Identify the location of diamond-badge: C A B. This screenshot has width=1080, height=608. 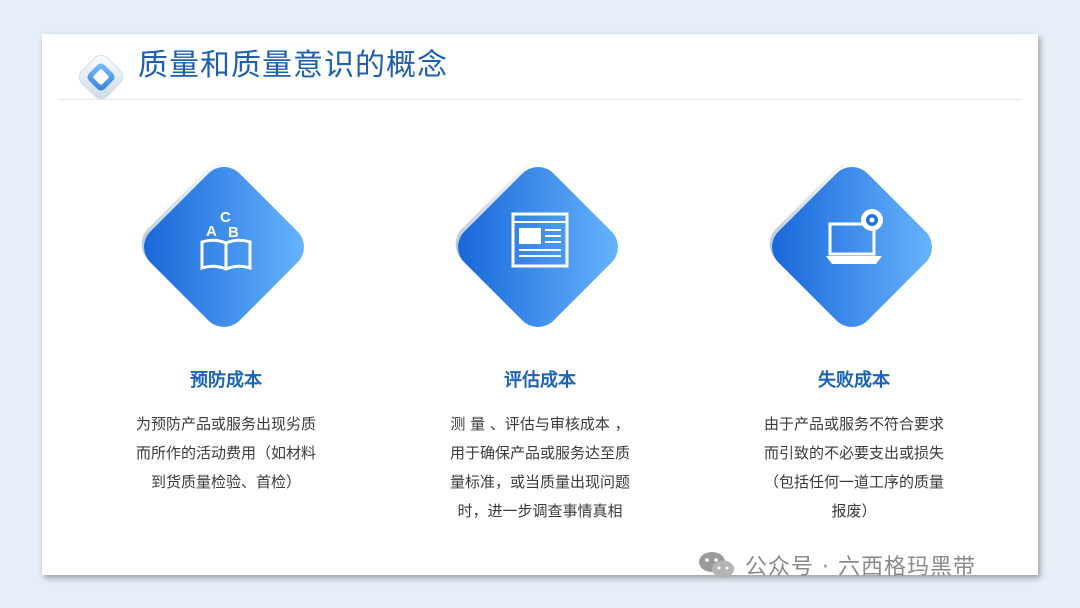
(226, 242).